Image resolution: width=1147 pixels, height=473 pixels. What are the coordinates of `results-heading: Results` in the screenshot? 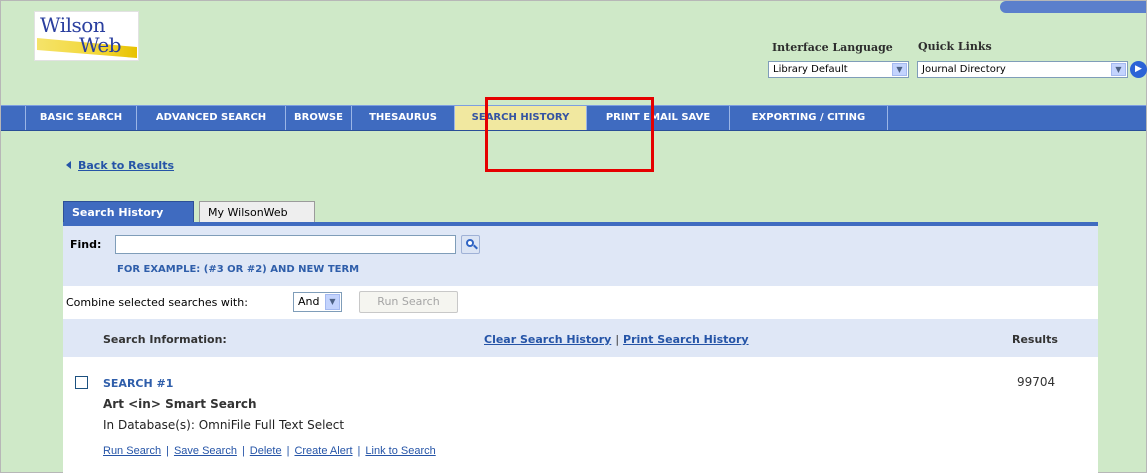 It's located at (1035, 339).